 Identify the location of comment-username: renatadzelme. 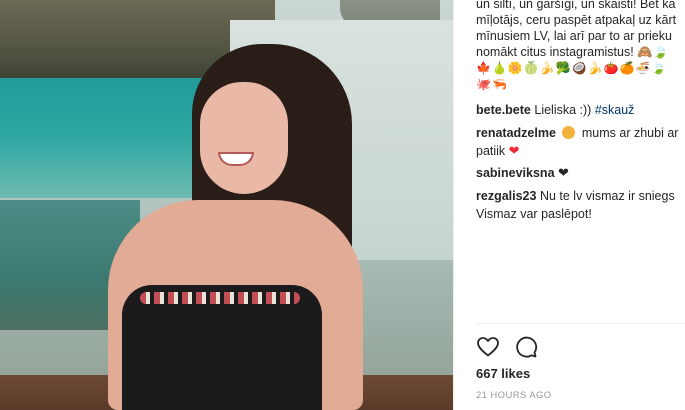
(516, 133).